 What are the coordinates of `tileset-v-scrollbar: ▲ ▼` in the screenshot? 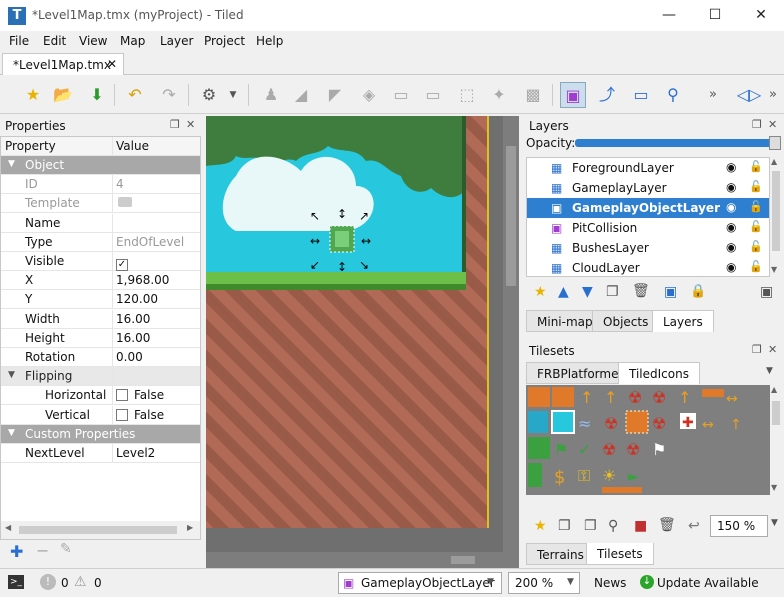 It's located at (776, 440).